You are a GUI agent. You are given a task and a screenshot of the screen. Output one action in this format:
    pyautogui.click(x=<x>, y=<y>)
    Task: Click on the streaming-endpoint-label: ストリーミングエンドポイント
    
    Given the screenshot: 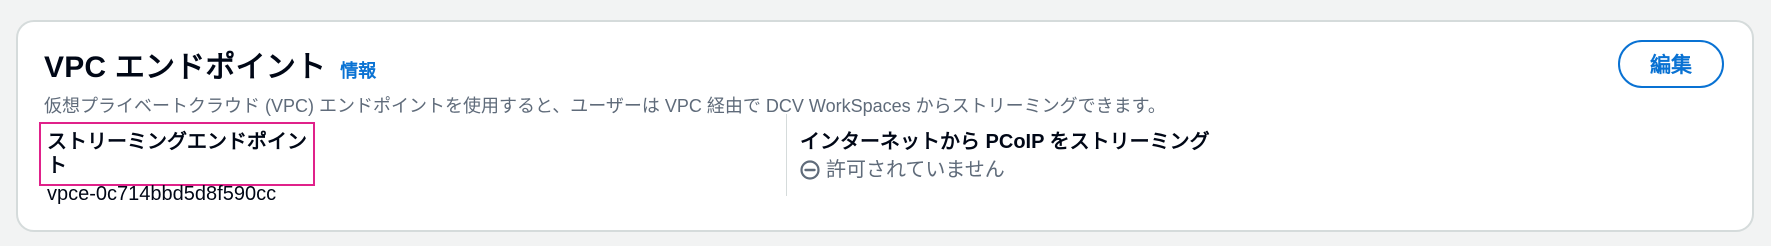 What is the action you would take?
    pyautogui.click(x=177, y=154)
    